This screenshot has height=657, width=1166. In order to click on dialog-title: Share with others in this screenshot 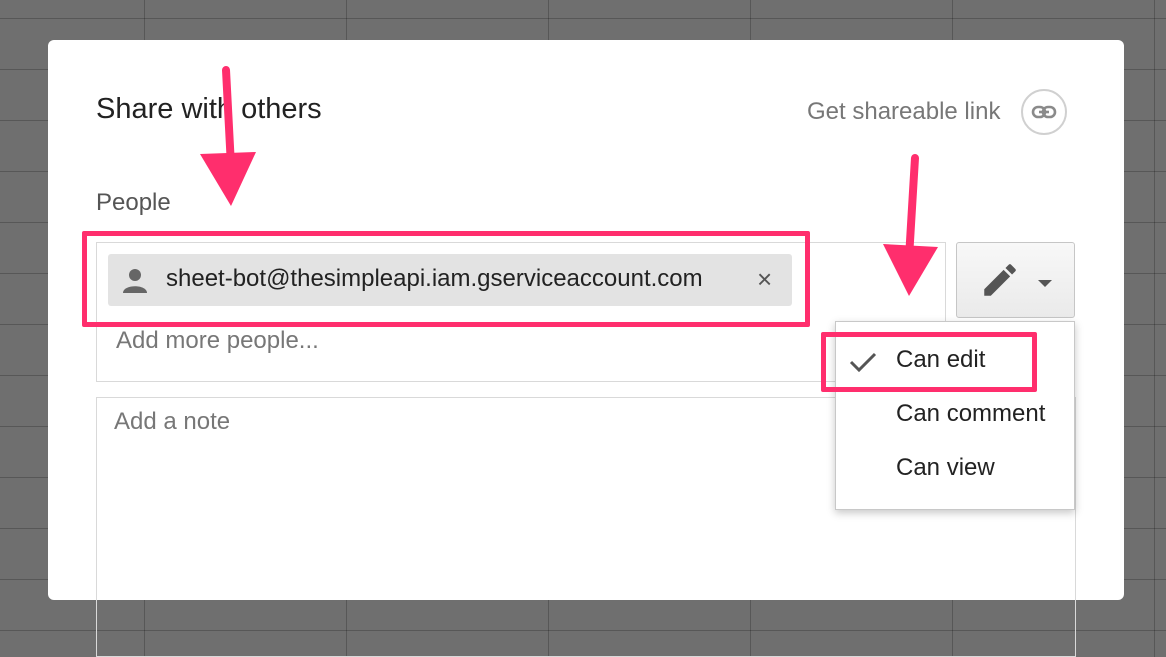, I will do `click(209, 109)`.